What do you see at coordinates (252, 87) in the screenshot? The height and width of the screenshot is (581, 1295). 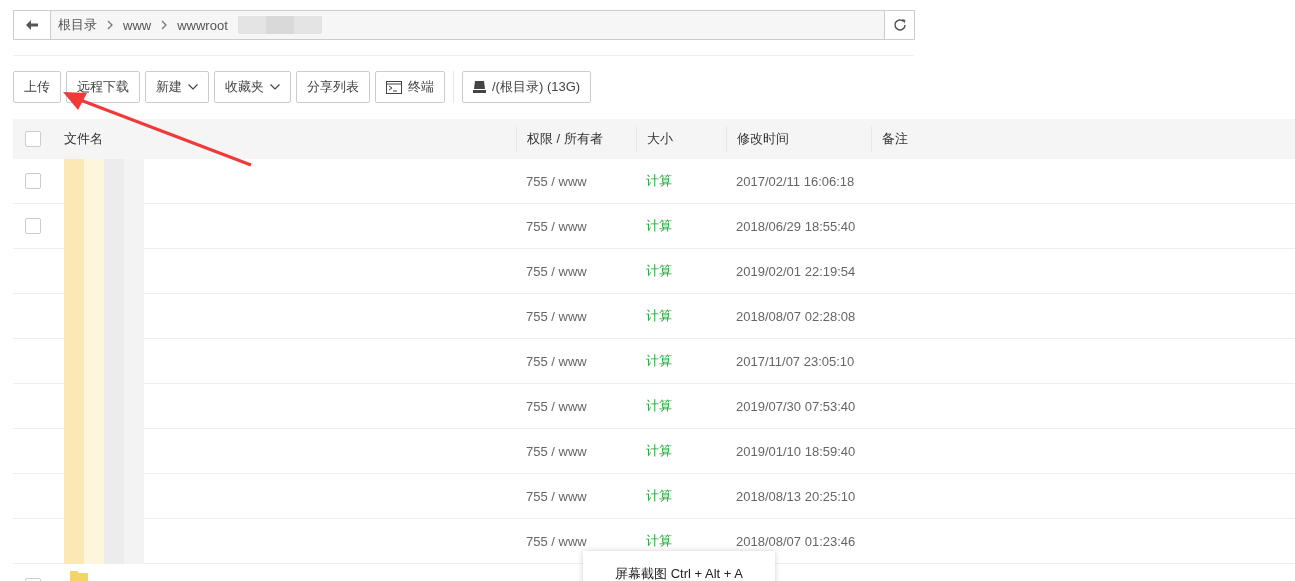 I see `toolbar-button: 收藏夹` at bounding box center [252, 87].